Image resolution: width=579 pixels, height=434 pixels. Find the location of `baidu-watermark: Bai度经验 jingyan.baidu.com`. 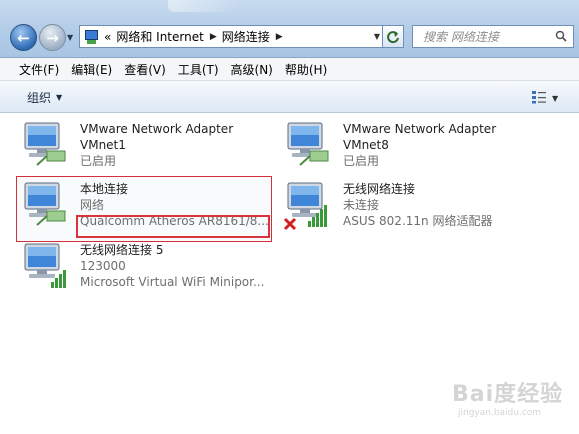

baidu-watermark: Bai度经验 jingyan.baidu.com is located at coordinates (508, 400).